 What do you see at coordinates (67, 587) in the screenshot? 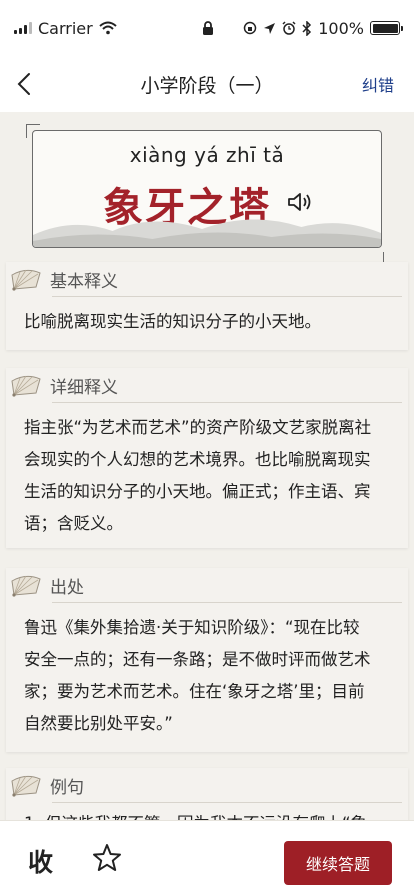
I see `section-title: 出处` at bounding box center [67, 587].